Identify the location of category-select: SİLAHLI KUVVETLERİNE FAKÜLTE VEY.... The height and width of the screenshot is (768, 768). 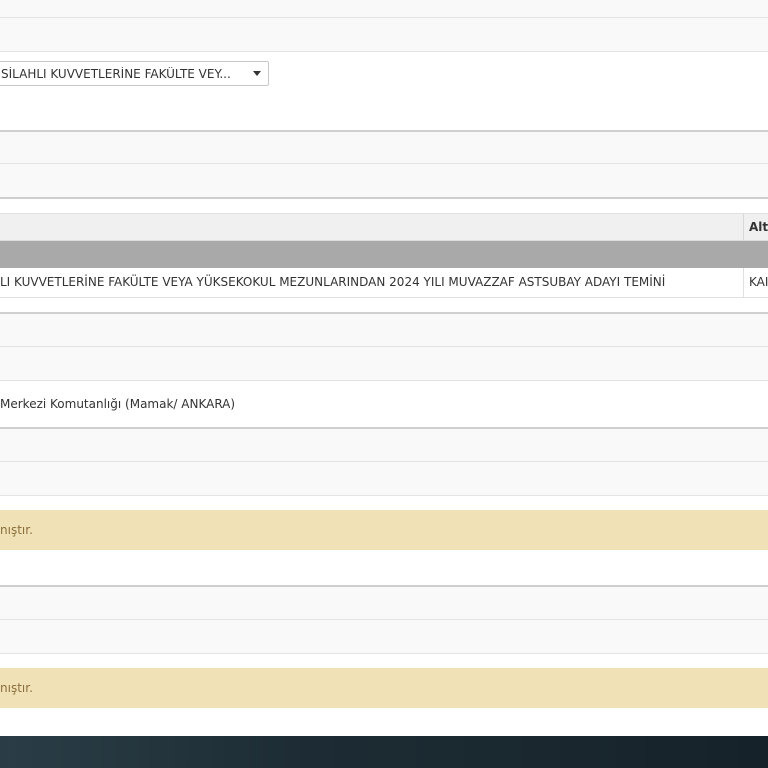
(134, 73).